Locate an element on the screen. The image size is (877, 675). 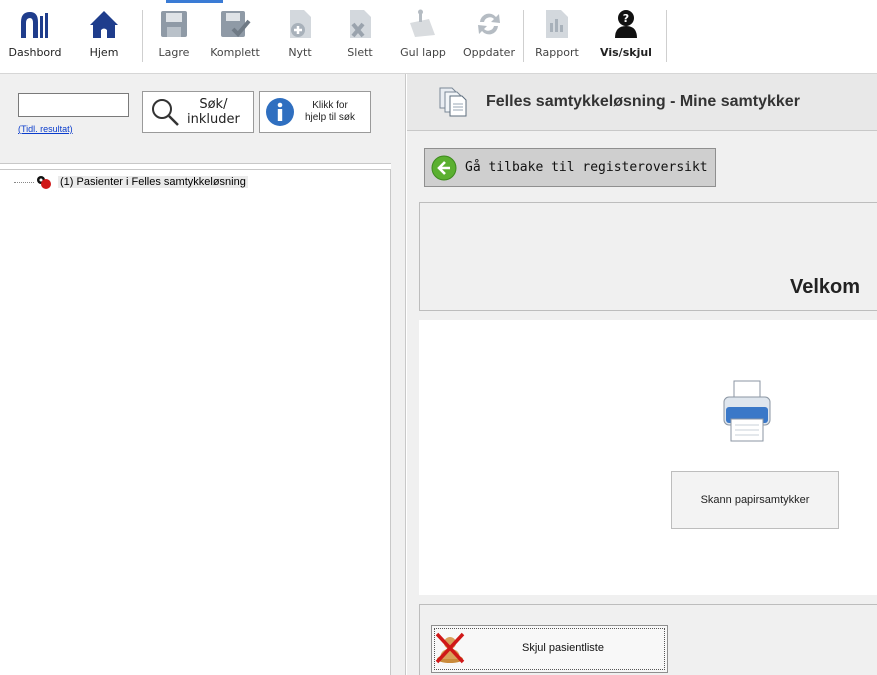
welcome-heading: Velkom is located at coordinates (825, 287).